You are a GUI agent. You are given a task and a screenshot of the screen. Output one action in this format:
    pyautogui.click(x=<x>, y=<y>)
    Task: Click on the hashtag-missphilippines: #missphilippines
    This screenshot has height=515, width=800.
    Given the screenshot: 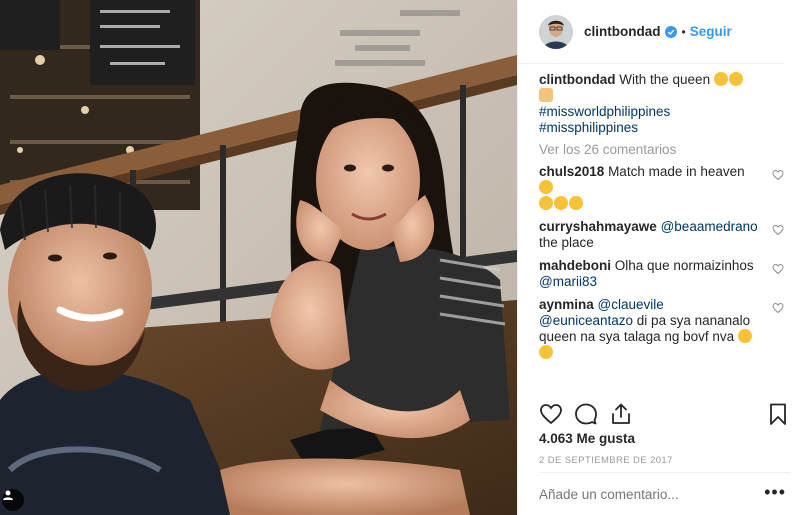 What is the action you would take?
    pyautogui.click(x=588, y=127)
    